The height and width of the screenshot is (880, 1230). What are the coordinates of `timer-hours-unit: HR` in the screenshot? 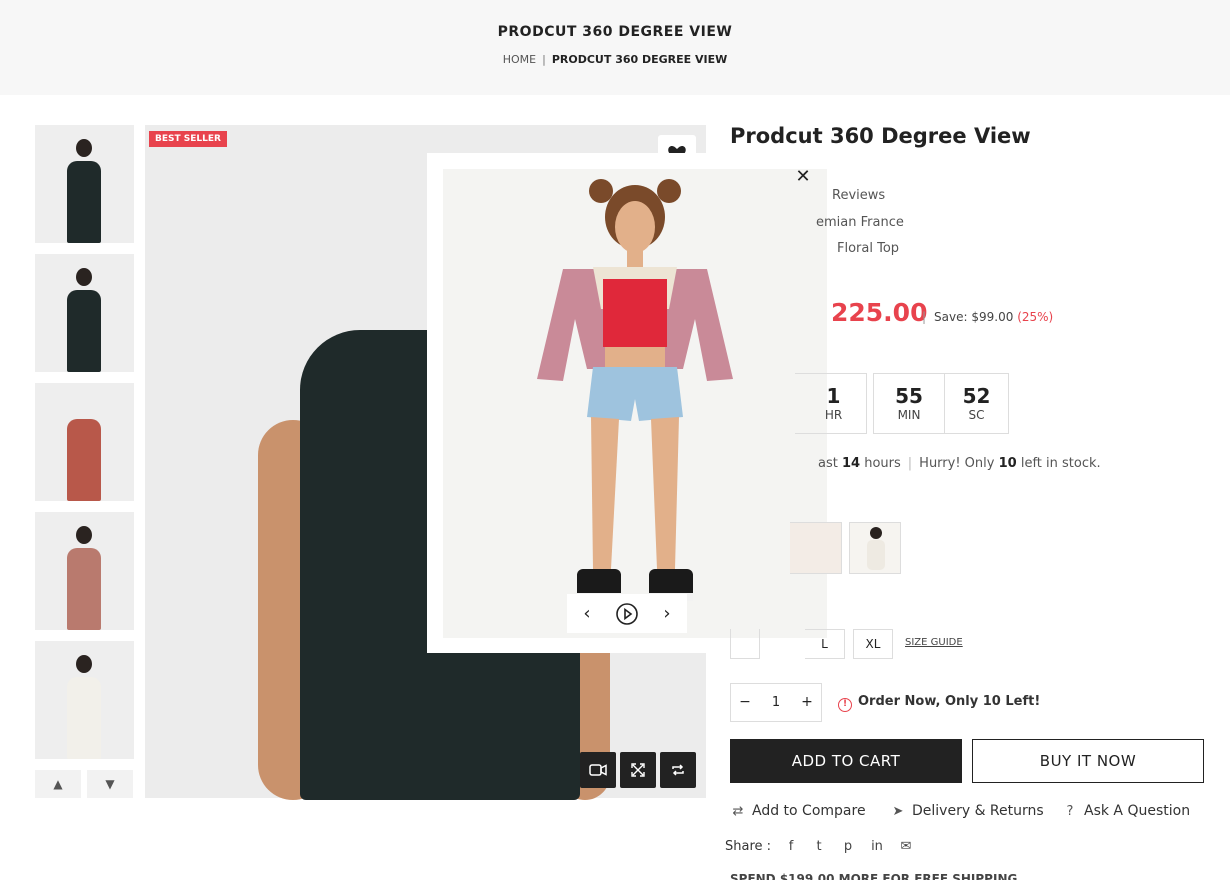 It's located at (833, 415).